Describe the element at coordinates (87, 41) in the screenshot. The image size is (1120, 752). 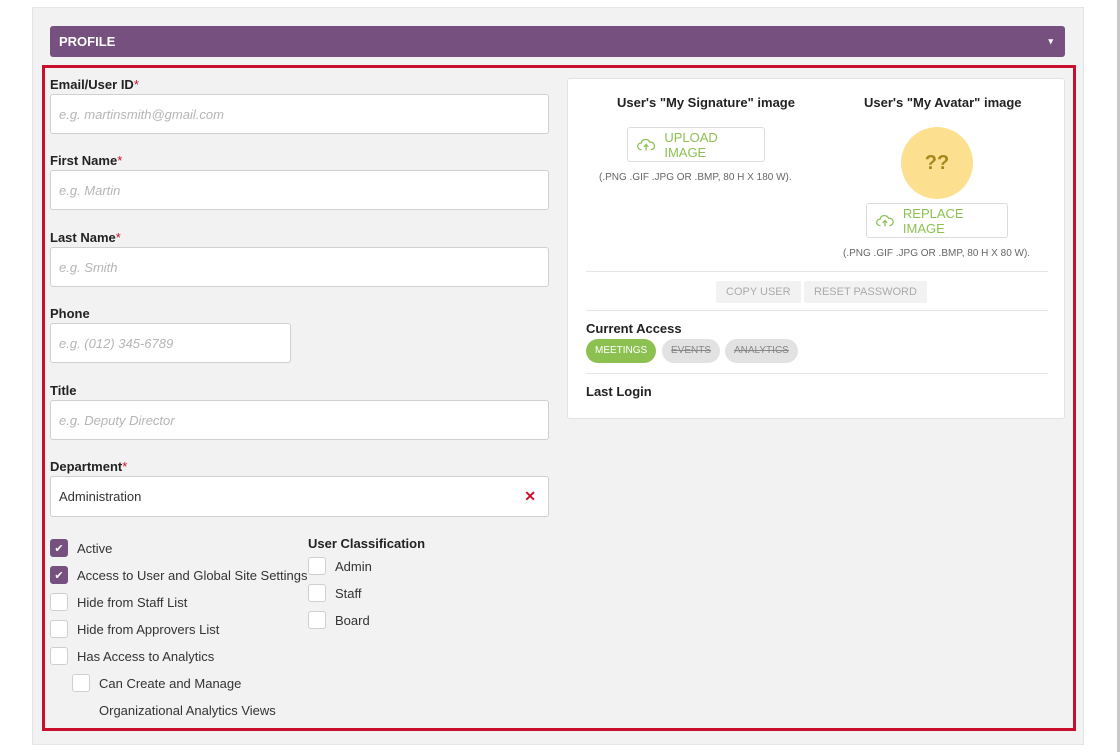
I see `profile-title: PROFILE` at that location.